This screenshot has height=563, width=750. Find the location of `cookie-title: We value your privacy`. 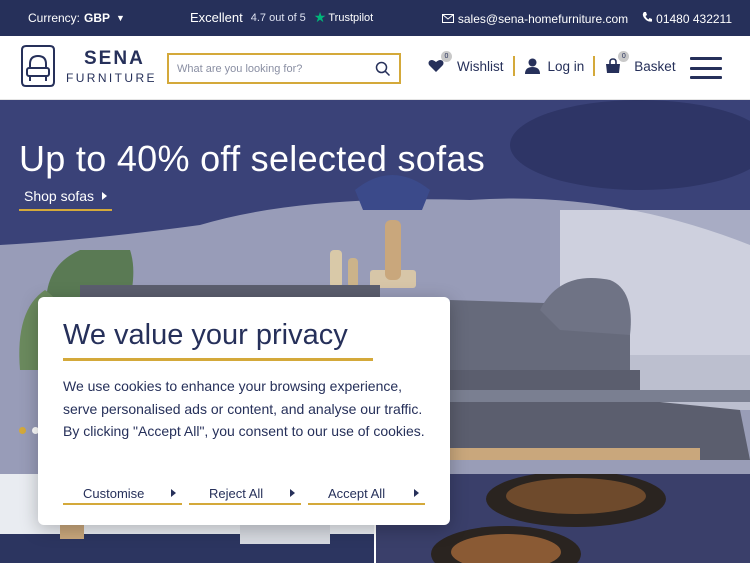

cookie-title: We value your privacy is located at coordinates (218, 340).